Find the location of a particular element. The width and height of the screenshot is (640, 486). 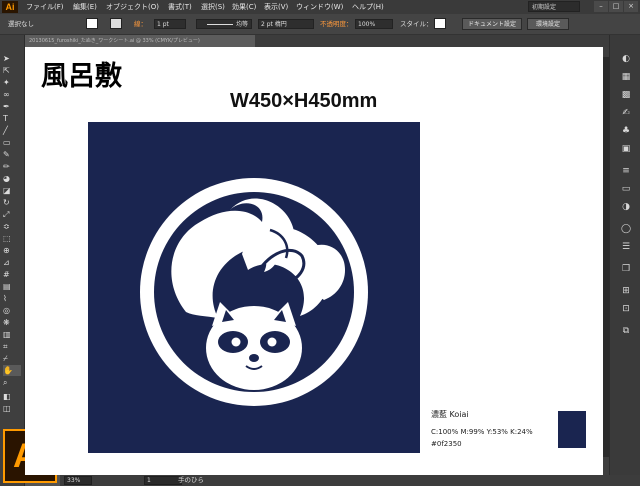

mesh-icon: # is located at coordinates (12, 274).